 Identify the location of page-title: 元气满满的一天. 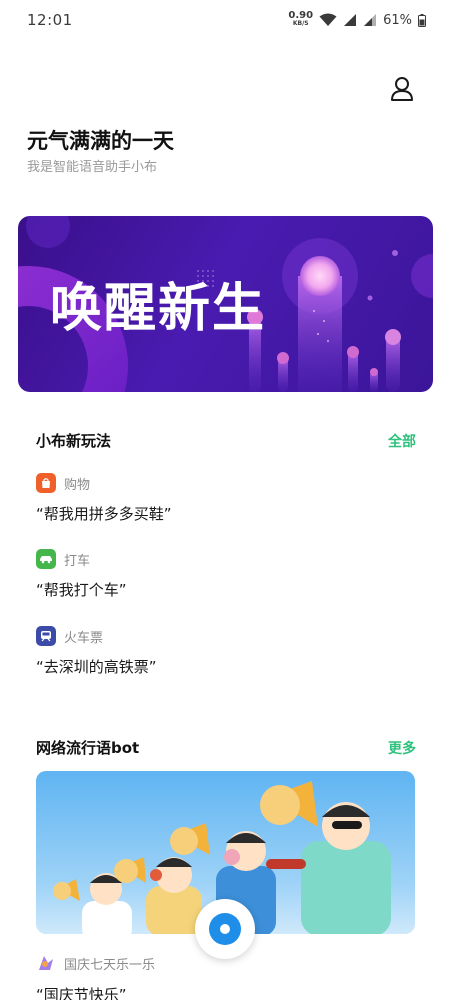
(100, 141).